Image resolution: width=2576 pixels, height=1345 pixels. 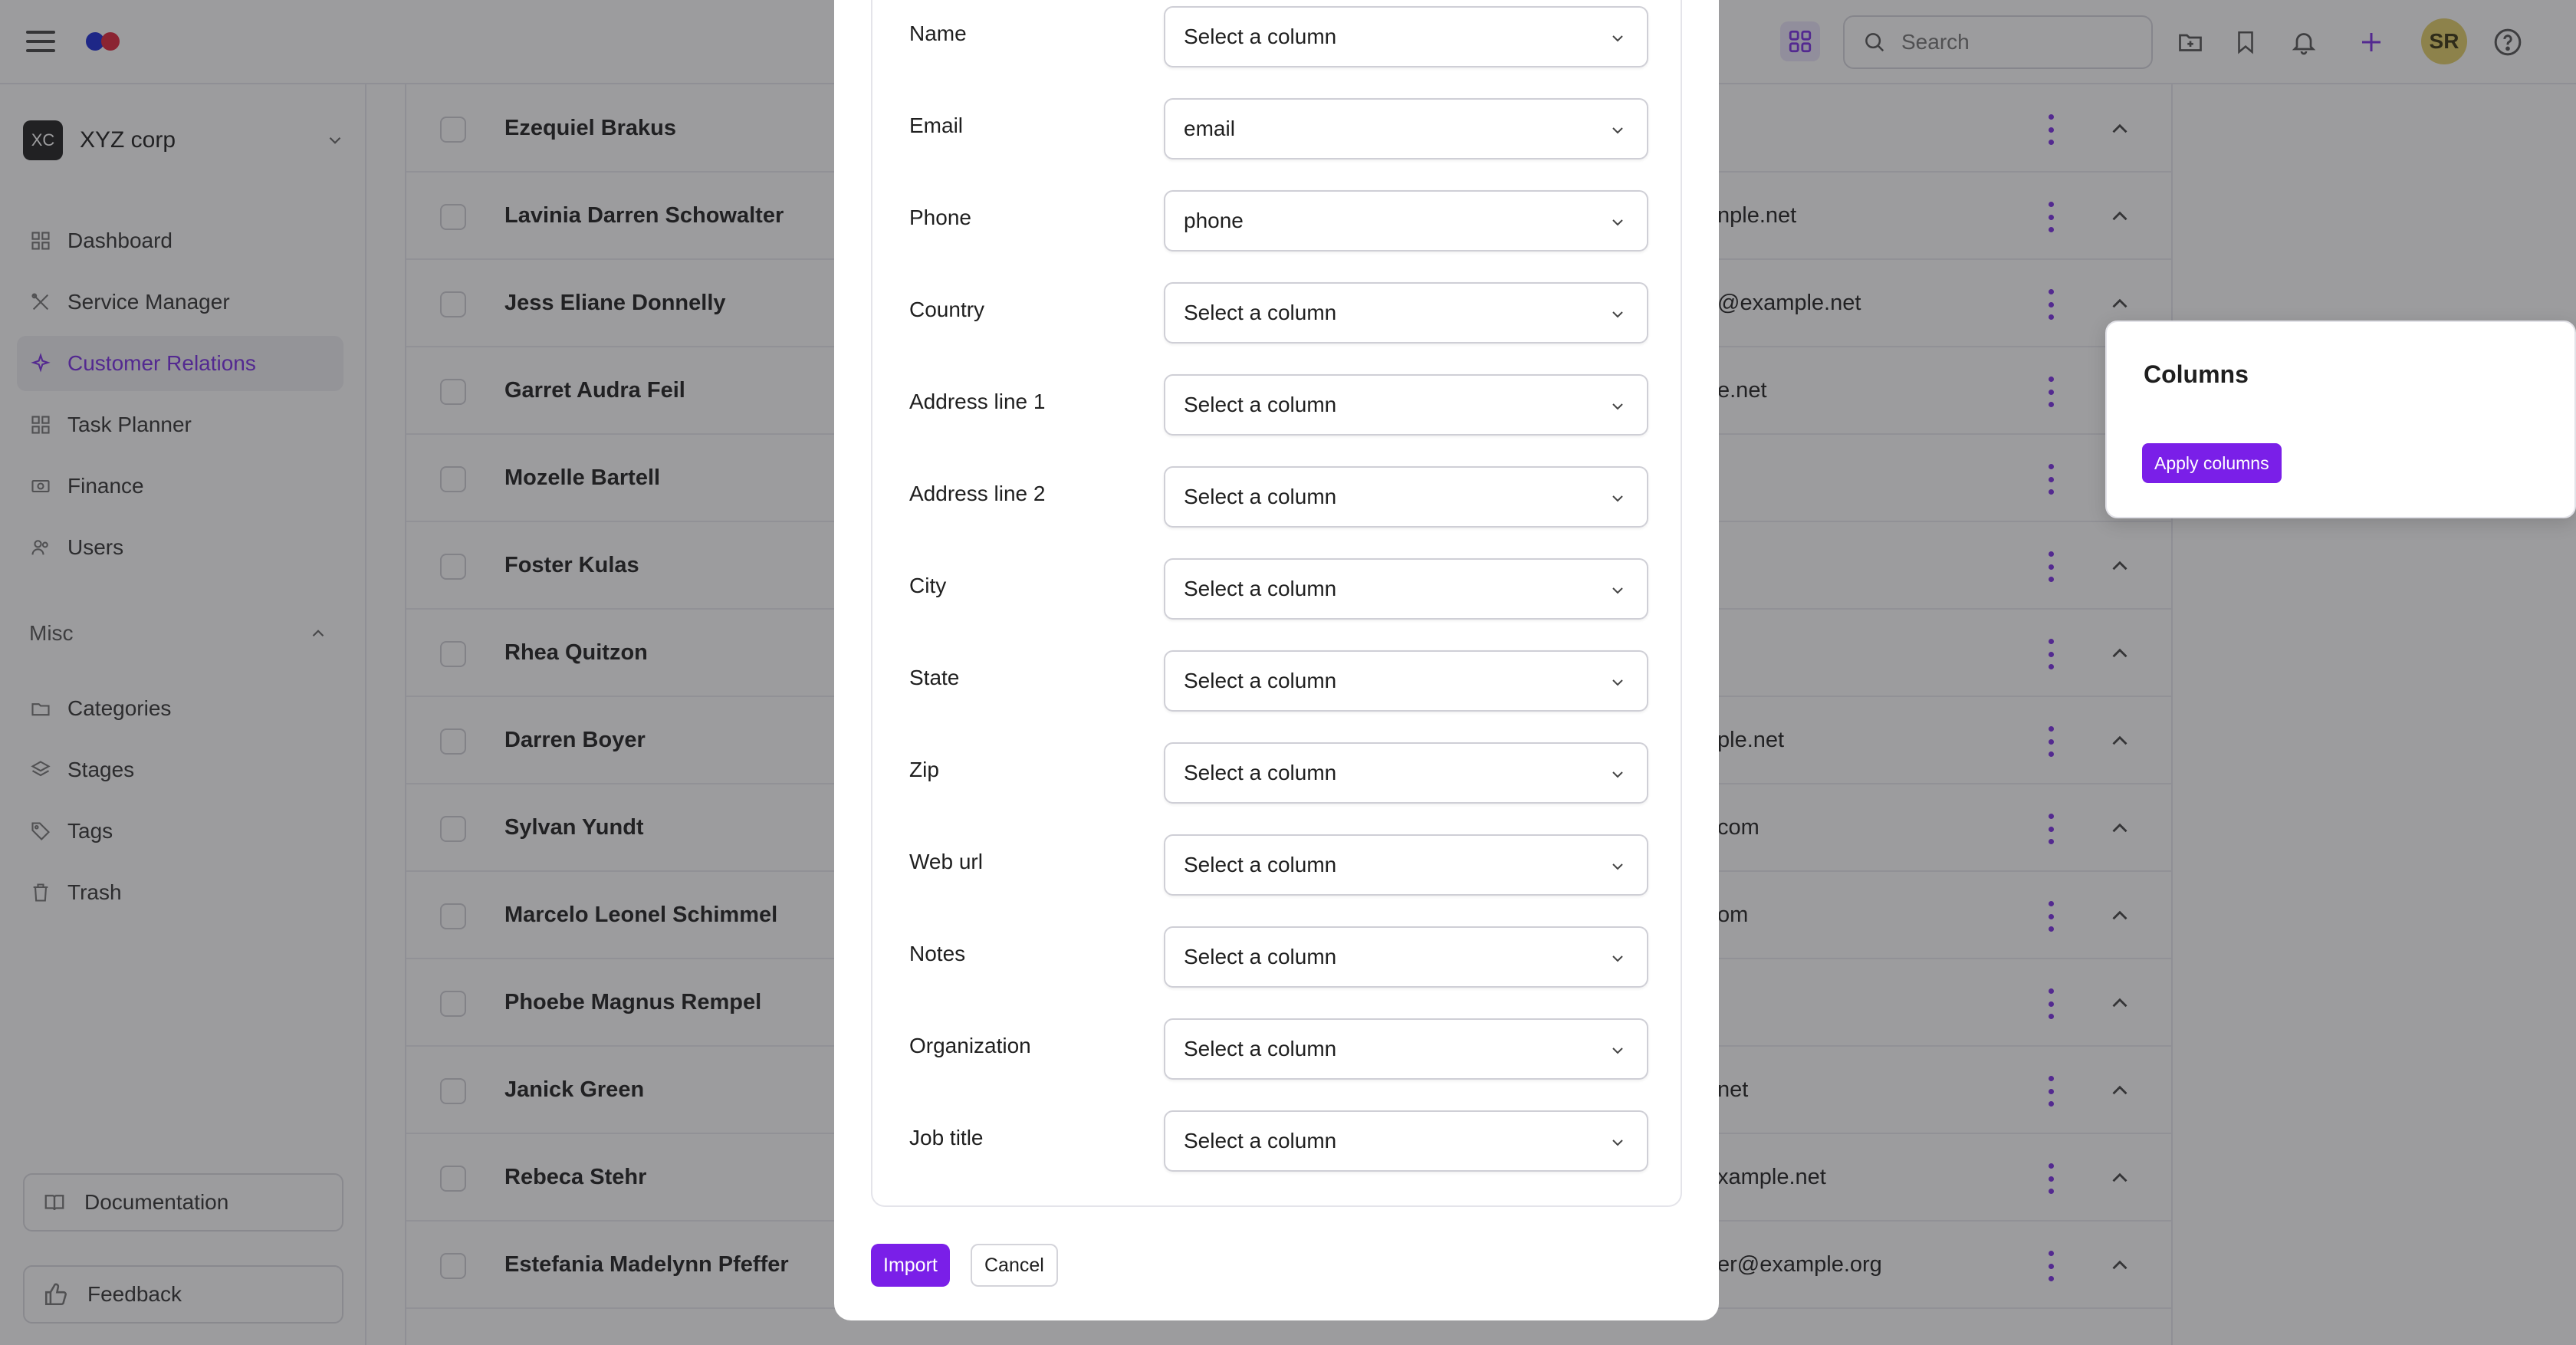 What do you see at coordinates (1214, 220) in the screenshot?
I see `column-select-value: phone` at bounding box center [1214, 220].